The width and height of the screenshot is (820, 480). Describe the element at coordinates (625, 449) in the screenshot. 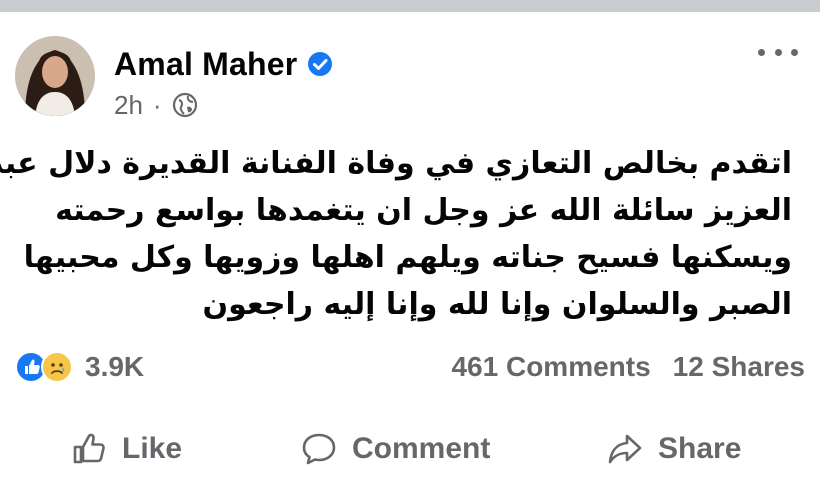

I see `share-icon` at that location.